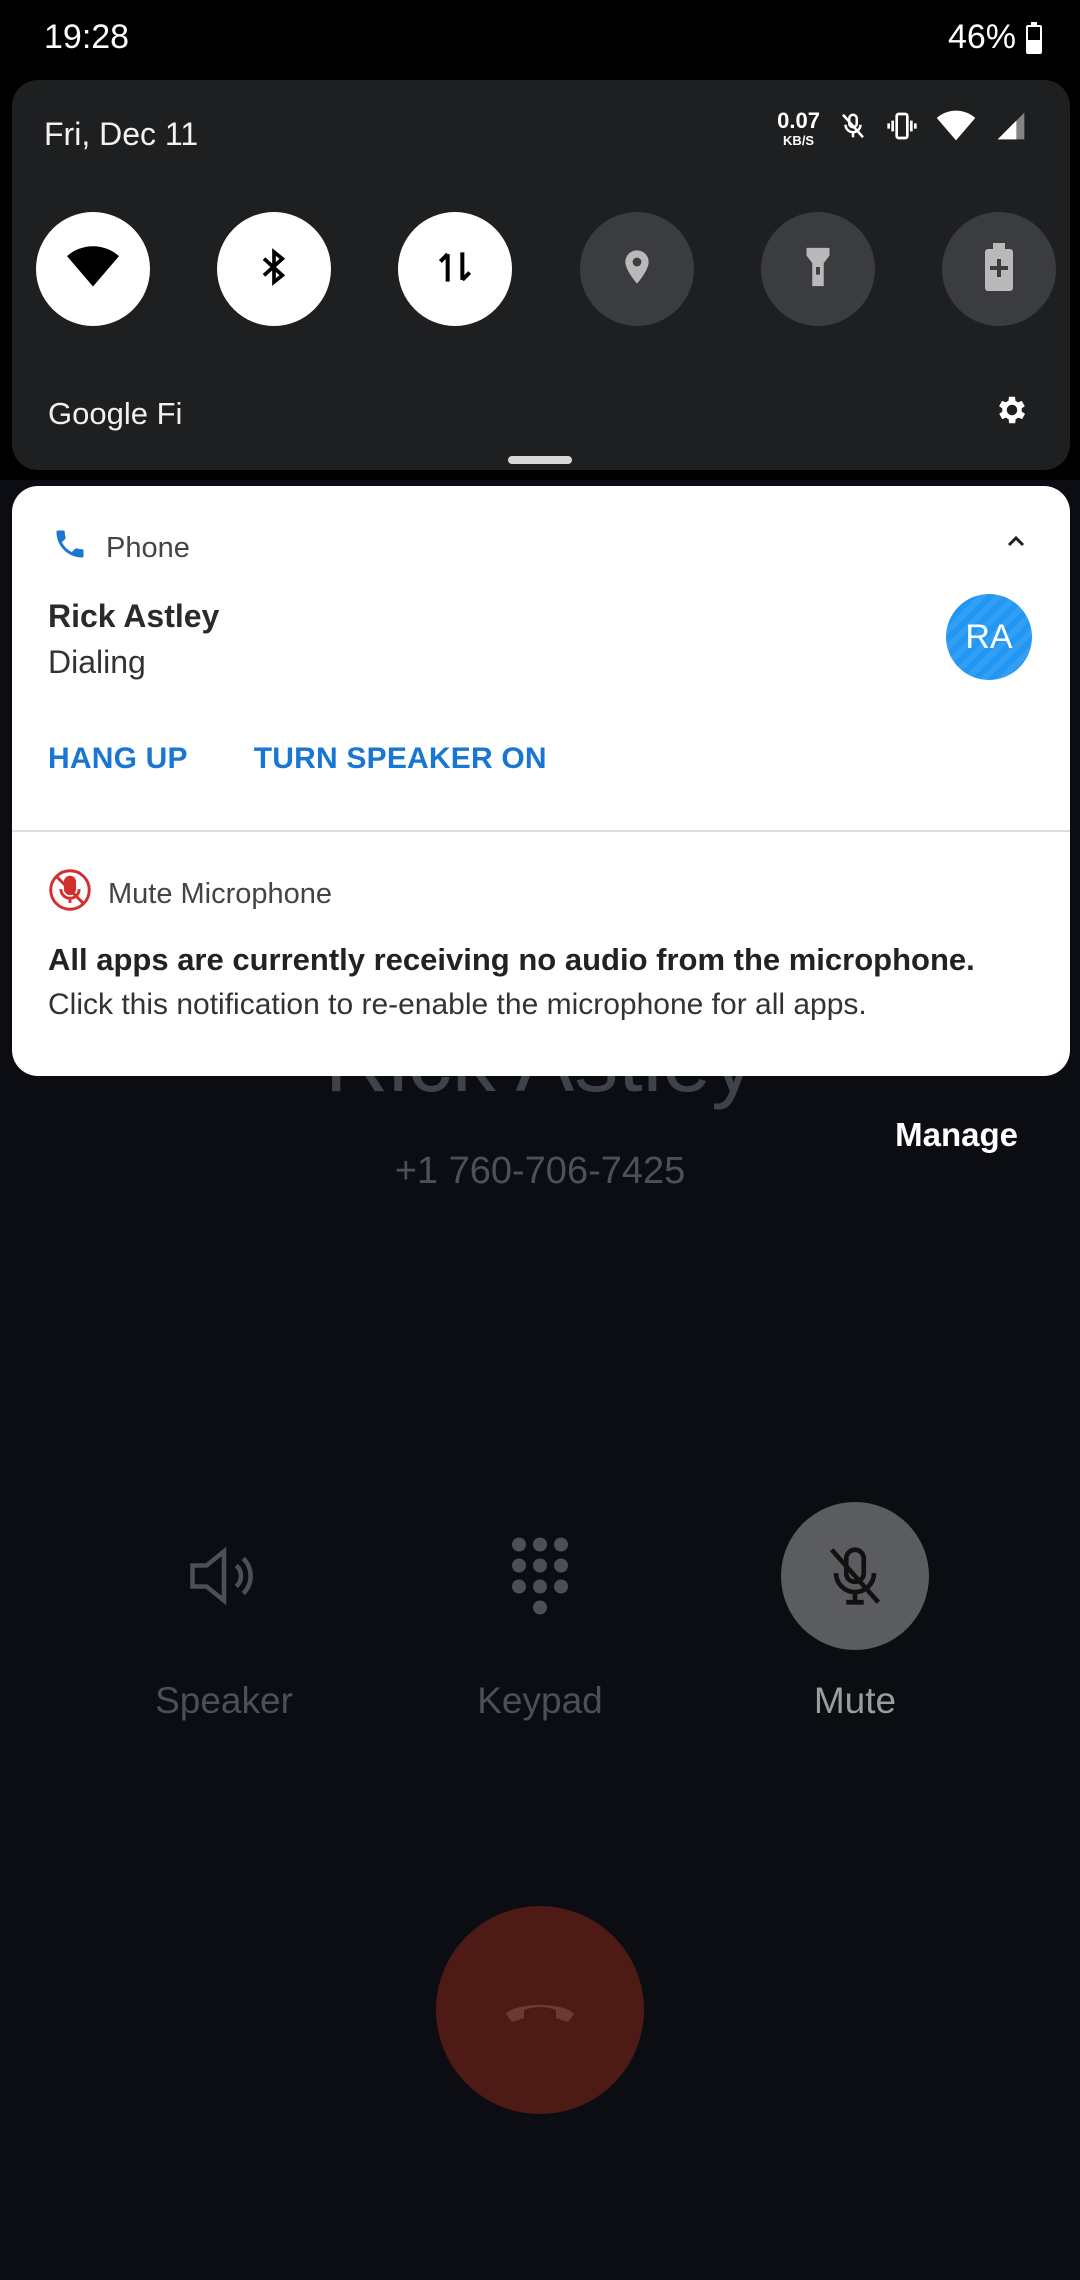 This screenshot has width=1080, height=2280. What do you see at coordinates (1011, 128) in the screenshot?
I see `cell-signal-icon` at bounding box center [1011, 128].